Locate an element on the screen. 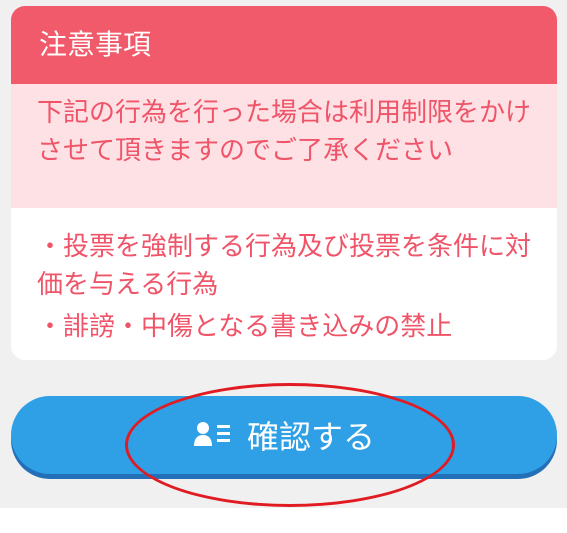 This screenshot has width=567, height=533. confirm-button: 確認する is located at coordinates (284, 435).